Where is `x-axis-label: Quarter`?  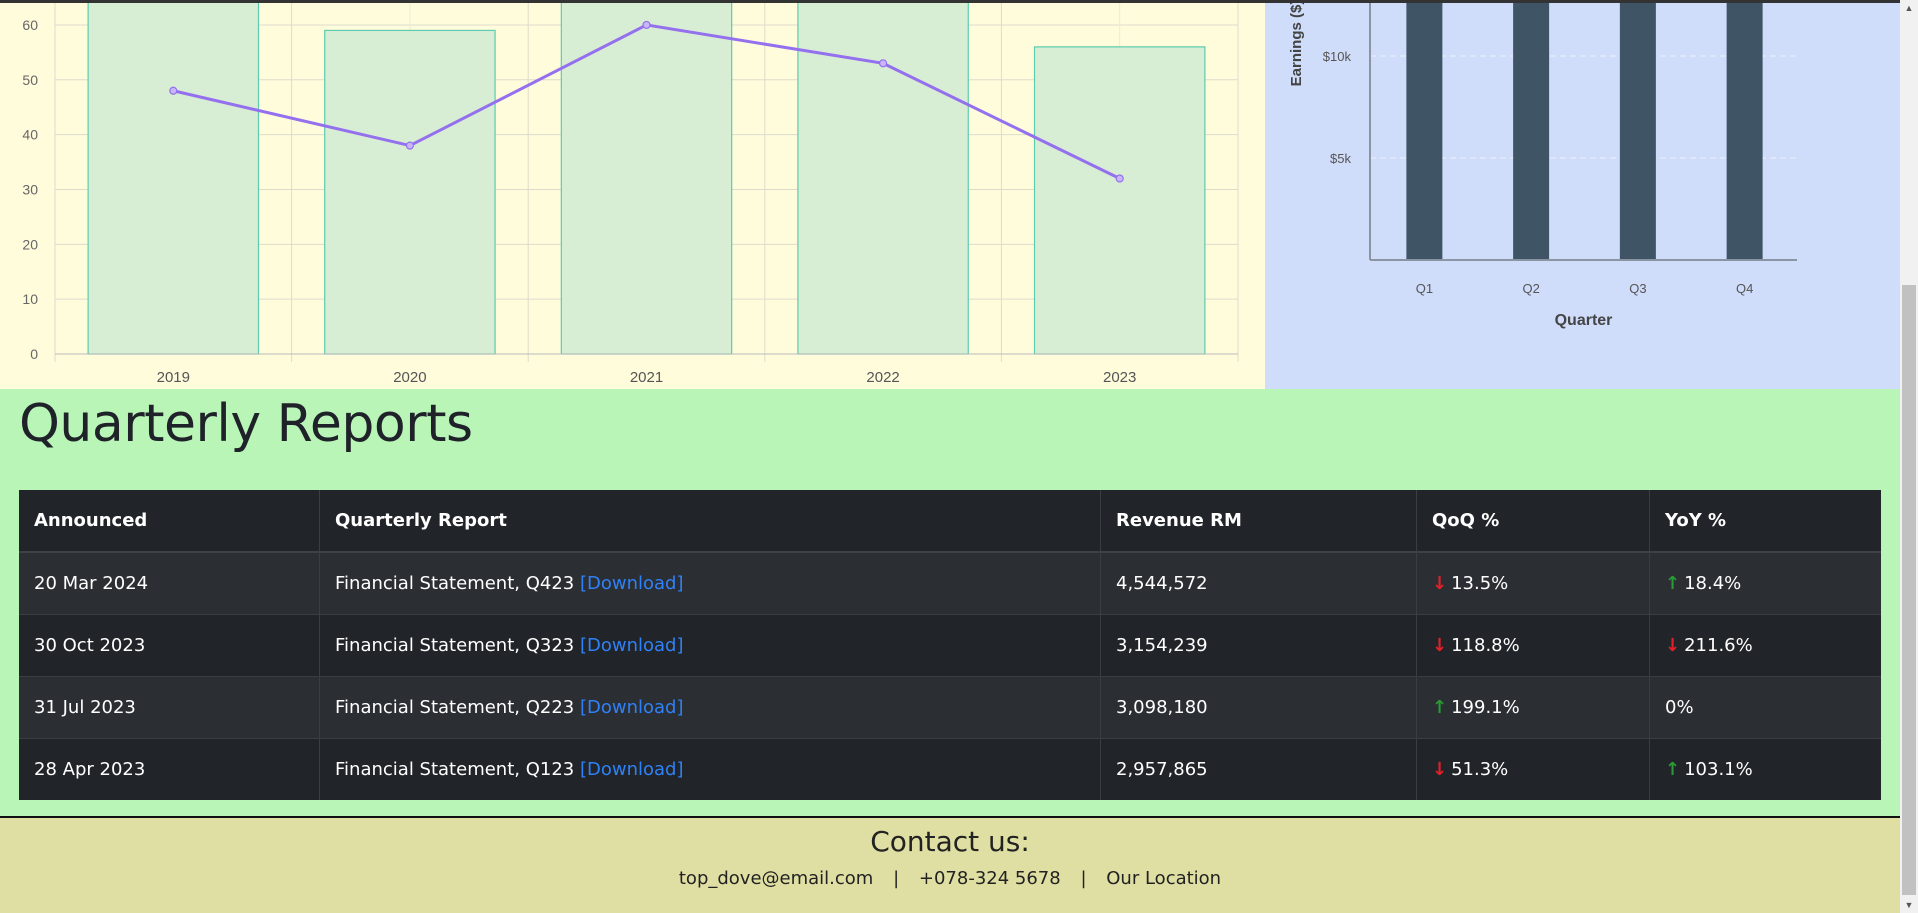 x-axis-label: Quarter is located at coordinates (1584, 320).